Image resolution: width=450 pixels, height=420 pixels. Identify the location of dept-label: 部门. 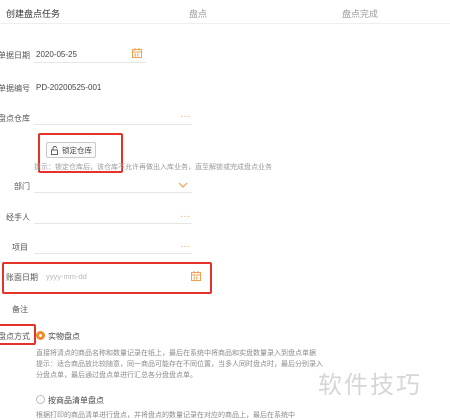
(22, 186).